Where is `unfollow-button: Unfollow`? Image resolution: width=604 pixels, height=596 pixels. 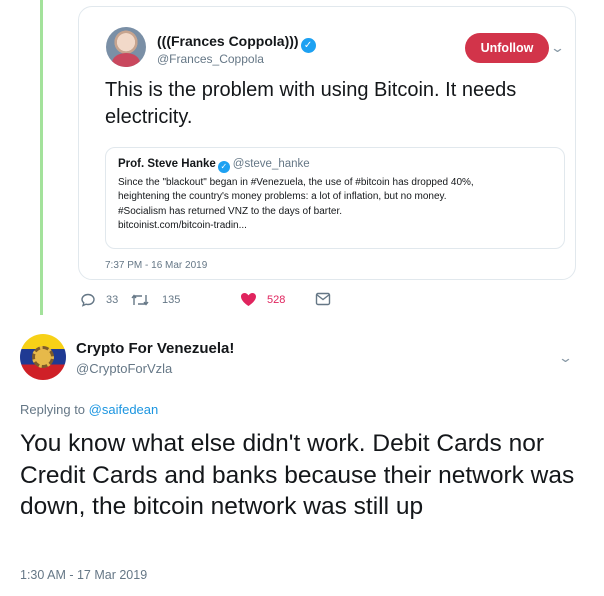 unfollow-button: Unfollow is located at coordinates (507, 48).